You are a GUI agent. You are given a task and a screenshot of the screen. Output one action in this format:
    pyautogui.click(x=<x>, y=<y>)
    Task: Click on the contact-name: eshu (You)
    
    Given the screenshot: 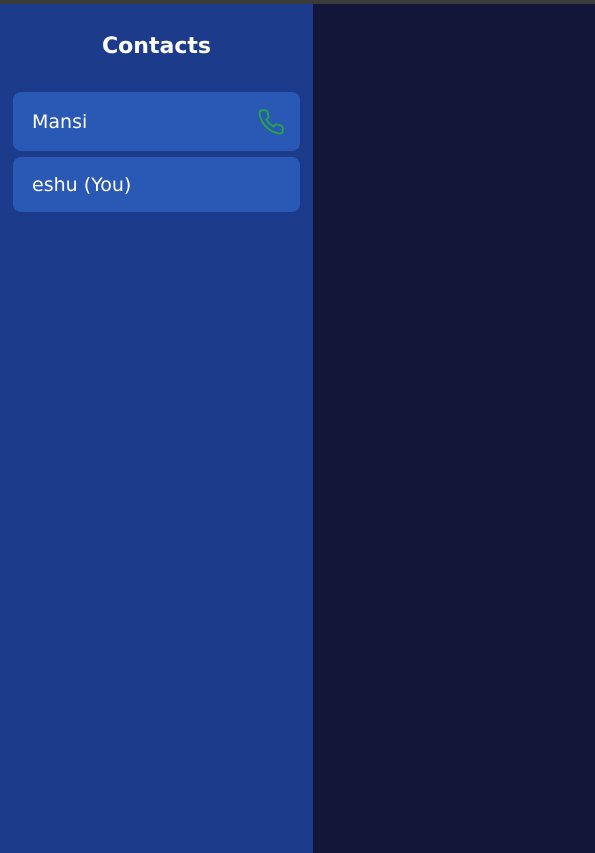 What is the action you would take?
    pyautogui.click(x=82, y=184)
    